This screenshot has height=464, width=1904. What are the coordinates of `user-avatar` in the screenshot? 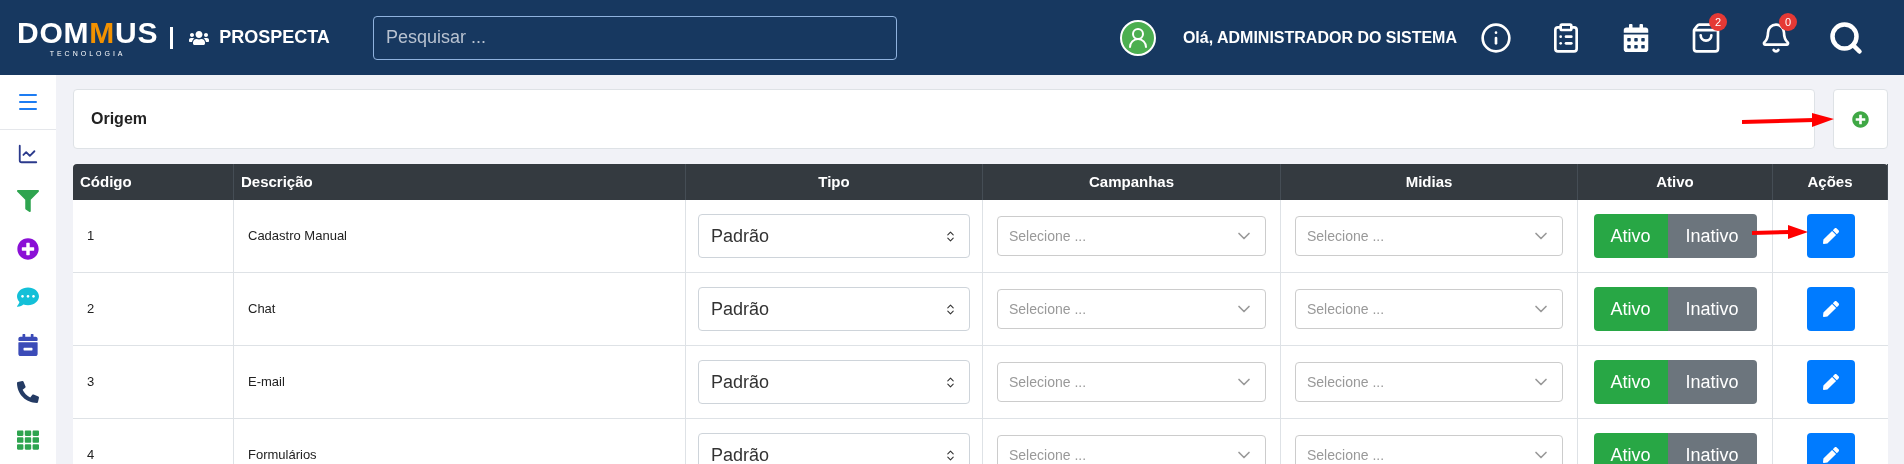 It's located at (1137, 37).